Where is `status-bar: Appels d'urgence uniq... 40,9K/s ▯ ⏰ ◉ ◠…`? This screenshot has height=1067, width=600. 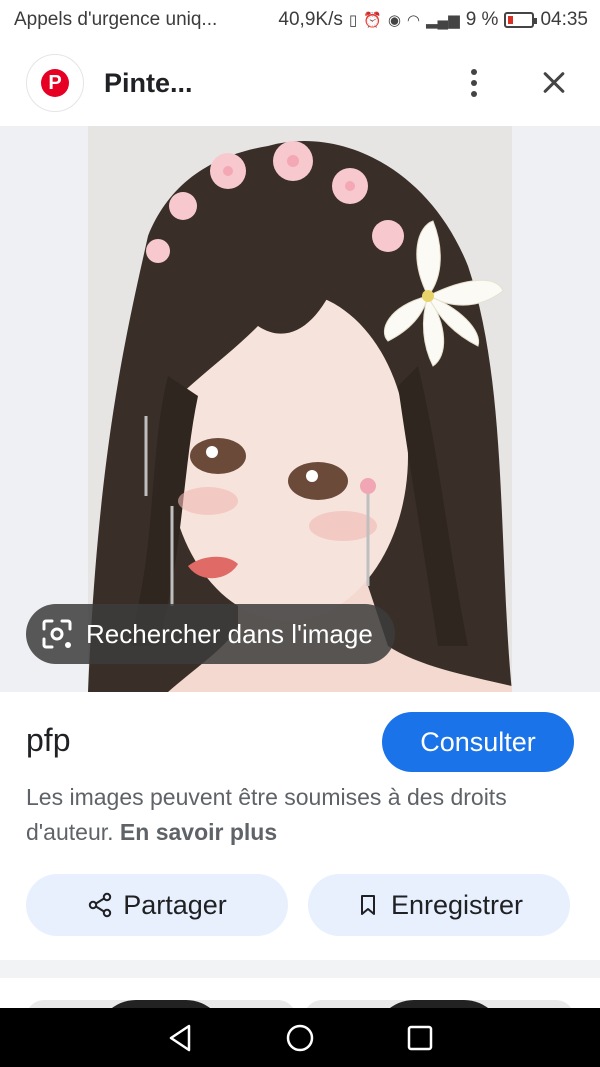 status-bar: Appels d'urgence uniq... 40,9K/s ▯ ⏰ ◉ ◠… is located at coordinates (300, 20).